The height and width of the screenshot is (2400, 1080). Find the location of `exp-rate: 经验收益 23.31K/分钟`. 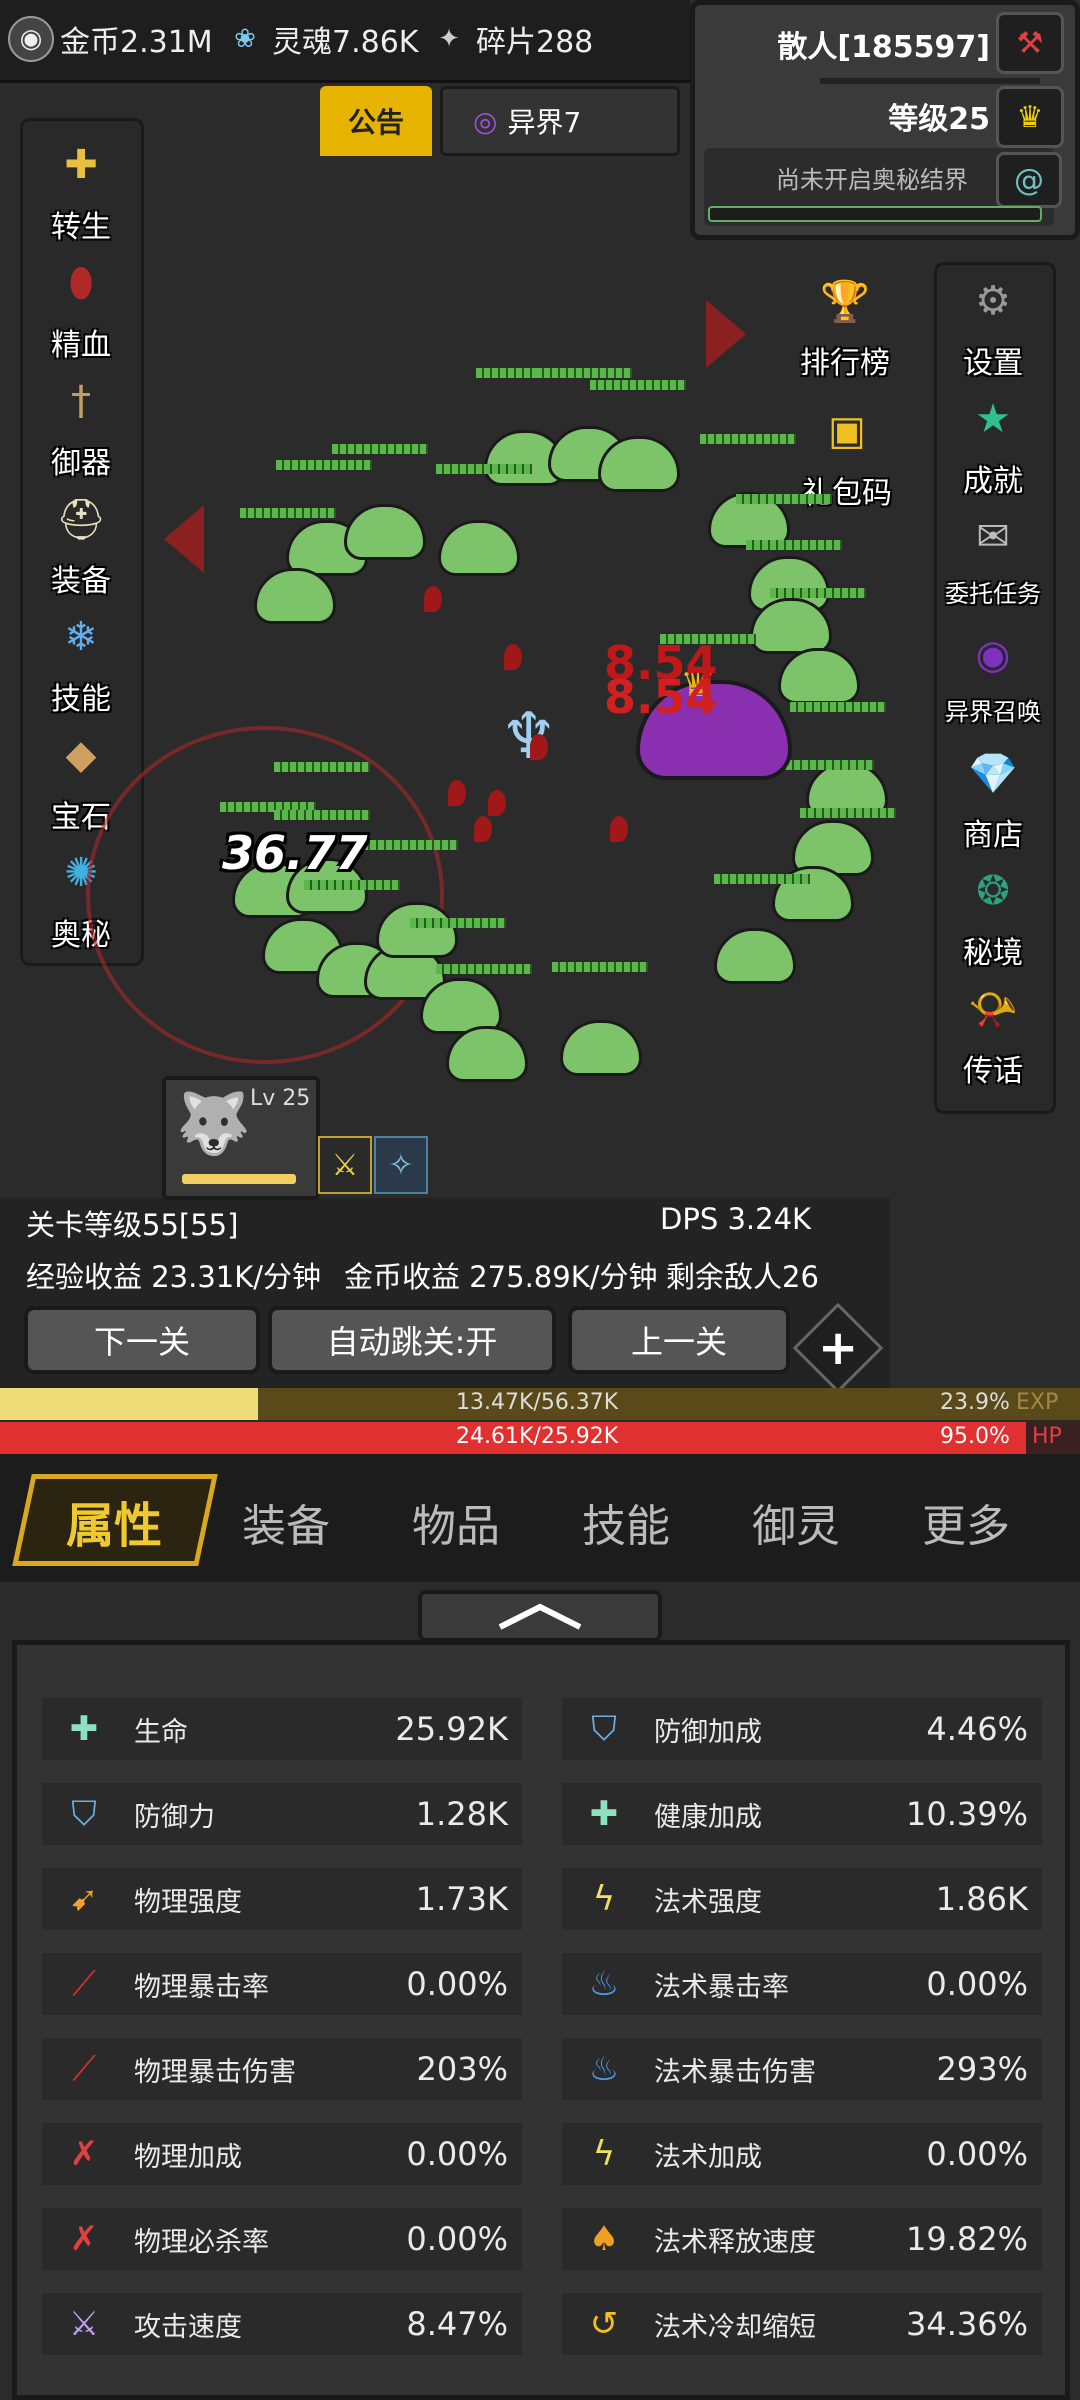

exp-rate: 经验收益 23.31K/分钟 is located at coordinates (174, 1277).